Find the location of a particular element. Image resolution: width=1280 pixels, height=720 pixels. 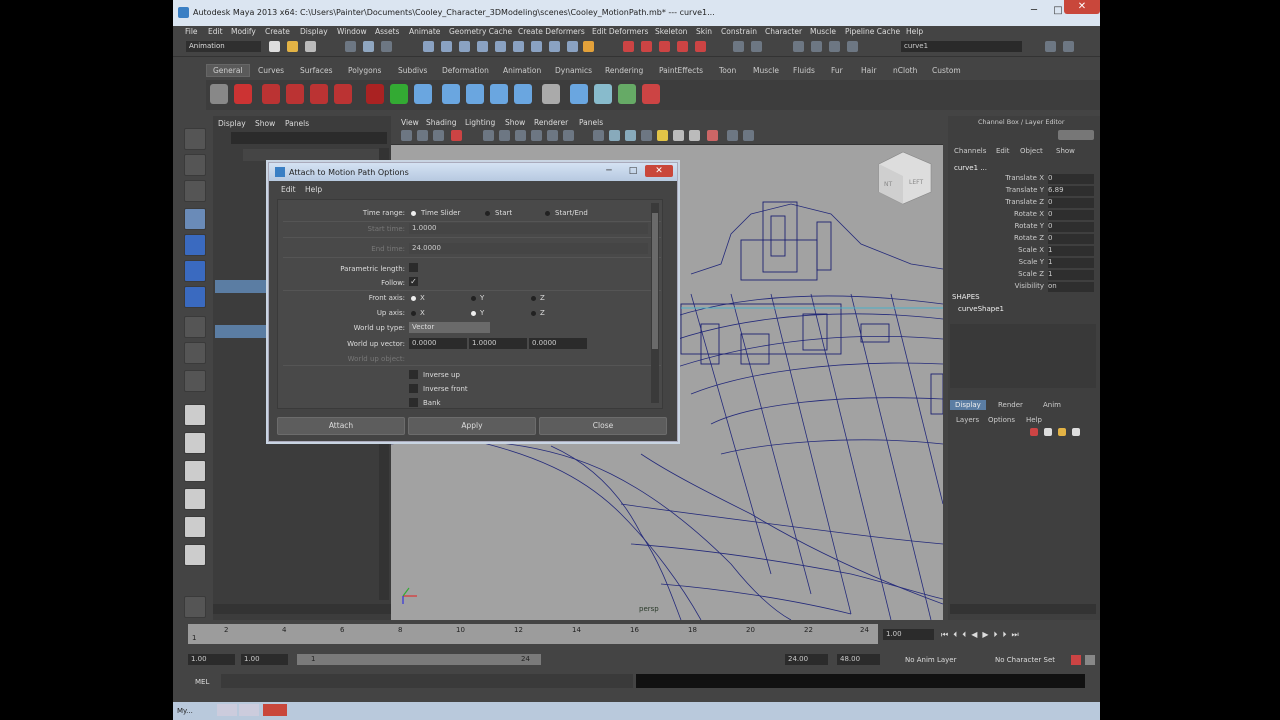

select-tool-shelf-icon is located at coordinates (219, 94).